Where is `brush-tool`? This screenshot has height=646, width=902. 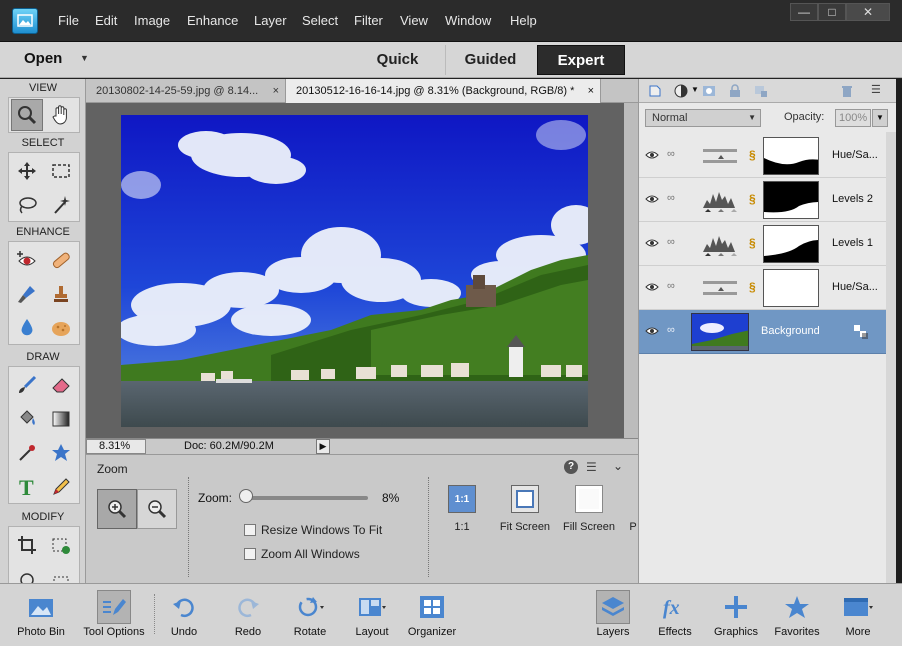
brush-tool is located at coordinates (27, 385).